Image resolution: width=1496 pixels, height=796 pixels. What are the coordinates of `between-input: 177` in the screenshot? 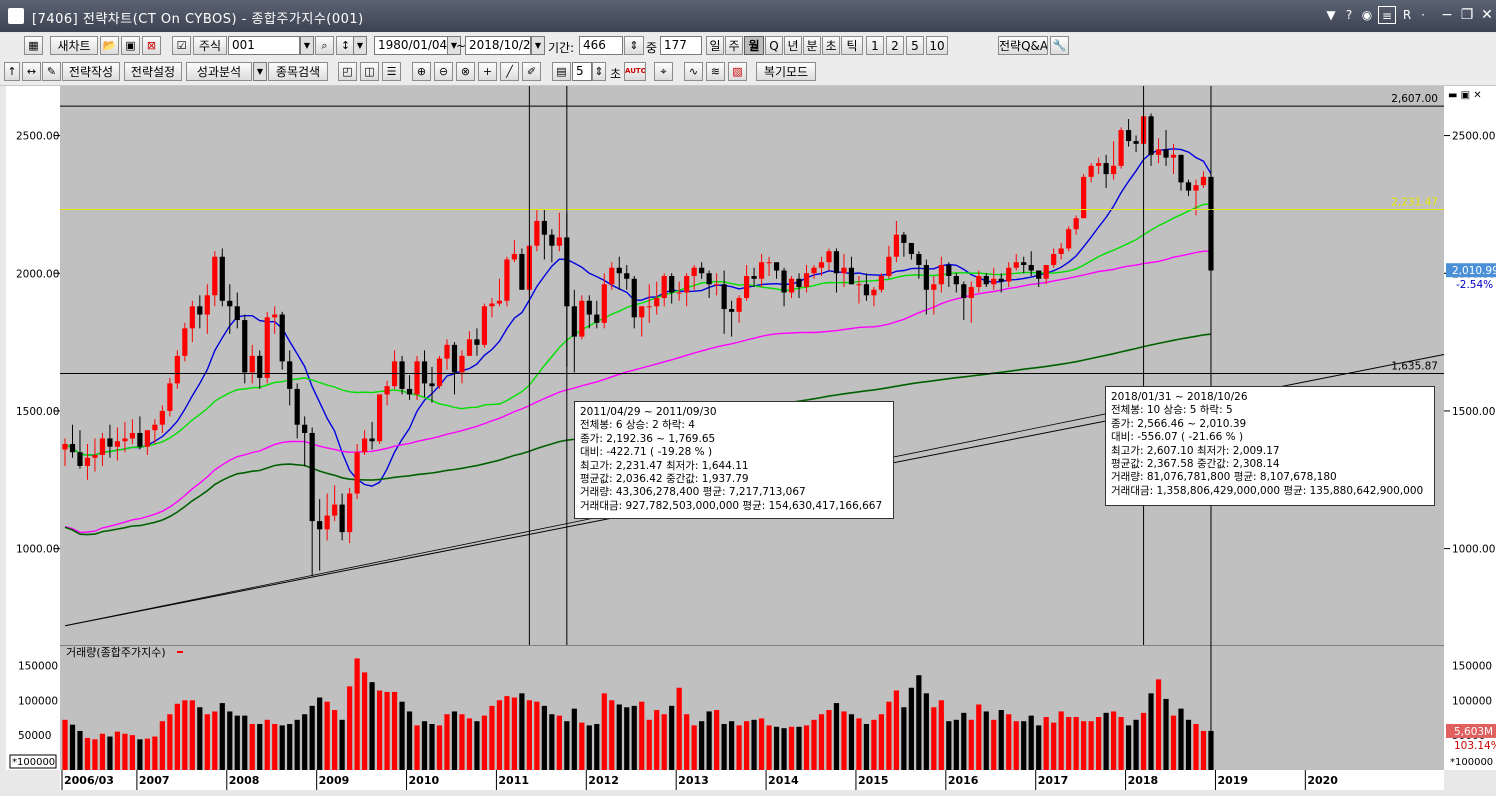 It's located at (681, 45).